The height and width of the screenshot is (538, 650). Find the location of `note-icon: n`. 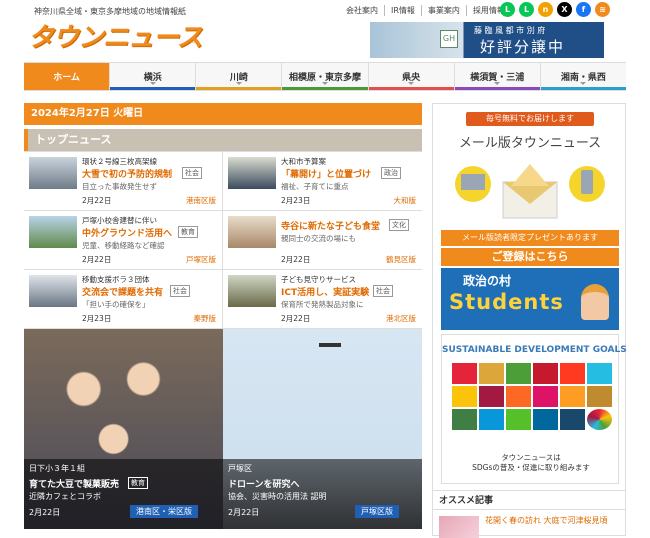

note-icon: n is located at coordinates (545, 9).